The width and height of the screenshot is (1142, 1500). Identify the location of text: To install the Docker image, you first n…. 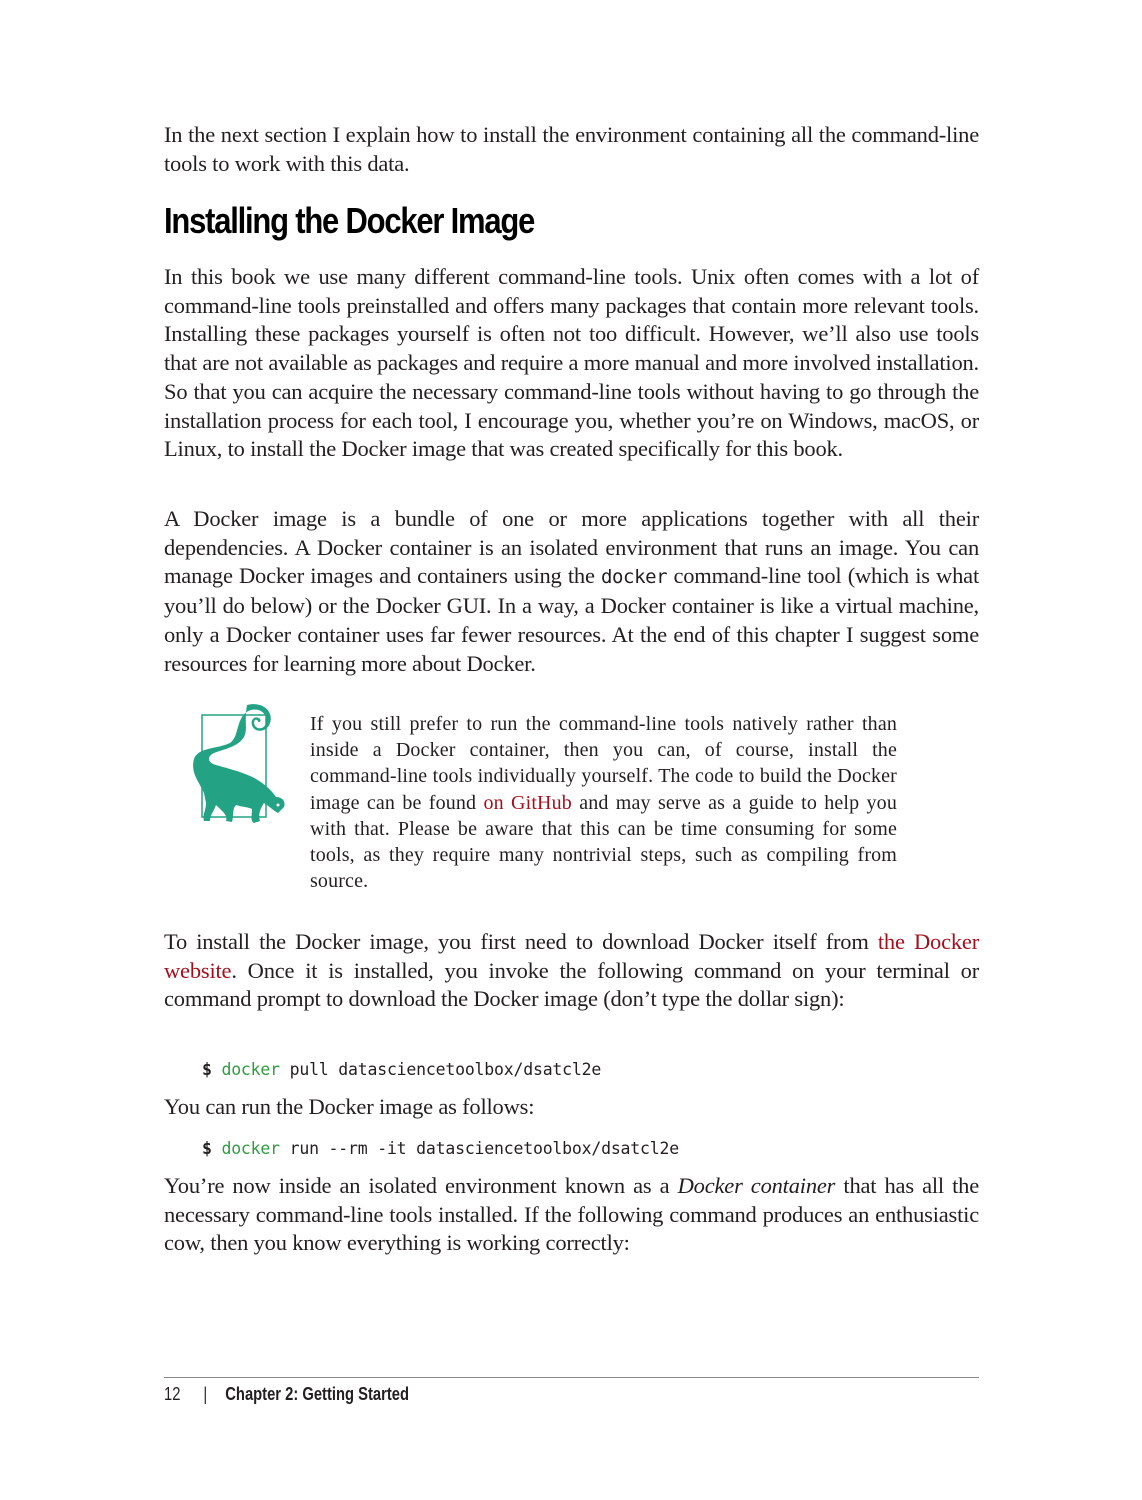
(521, 941).